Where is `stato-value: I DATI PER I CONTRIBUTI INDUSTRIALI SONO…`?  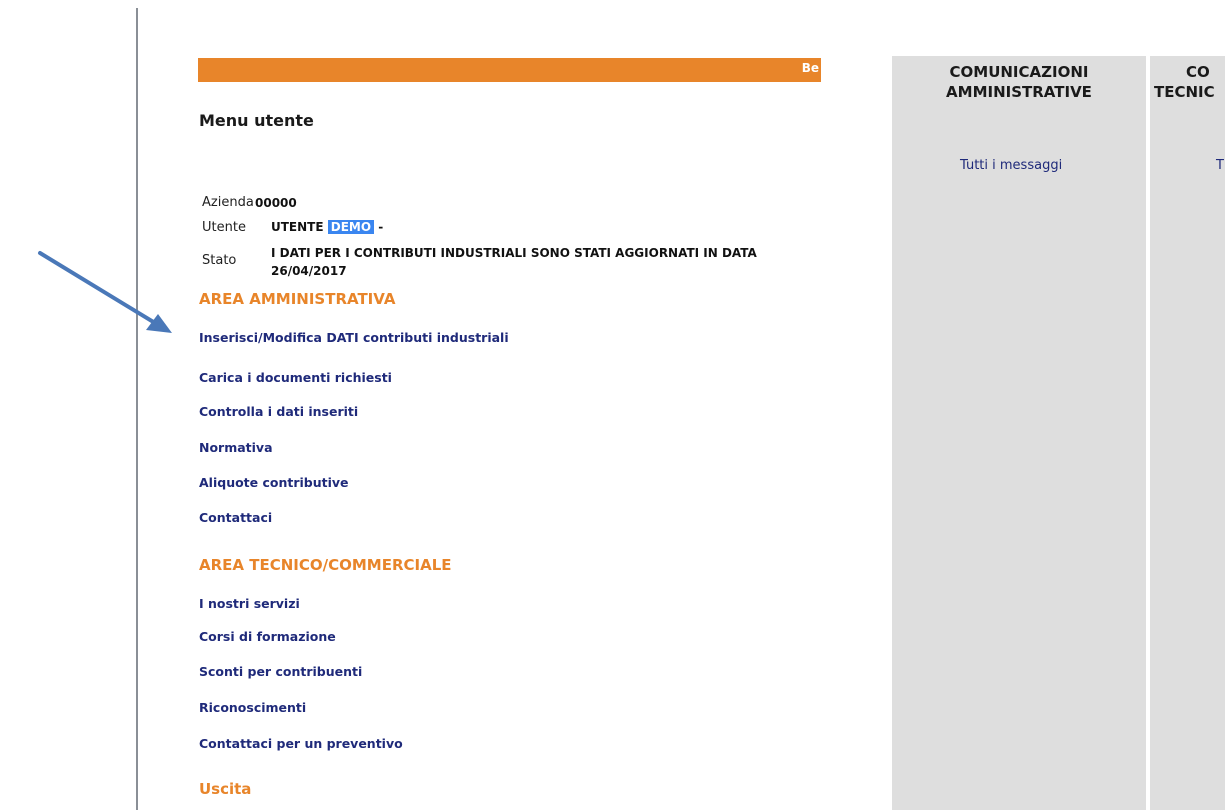 stato-value: I DATI PER I CONTRIBUTI INDUSTRIALI SONO… is located at coordinates (514, 262).